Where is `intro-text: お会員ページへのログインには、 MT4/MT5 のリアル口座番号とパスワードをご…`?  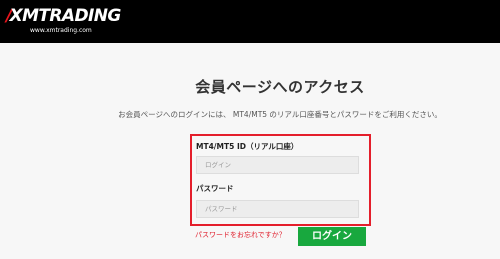
intro-text: お会員ページへのログインには、 MT4/MT5 のリアル口座番号とパスワードをご… is located at coordinates (280, 114).